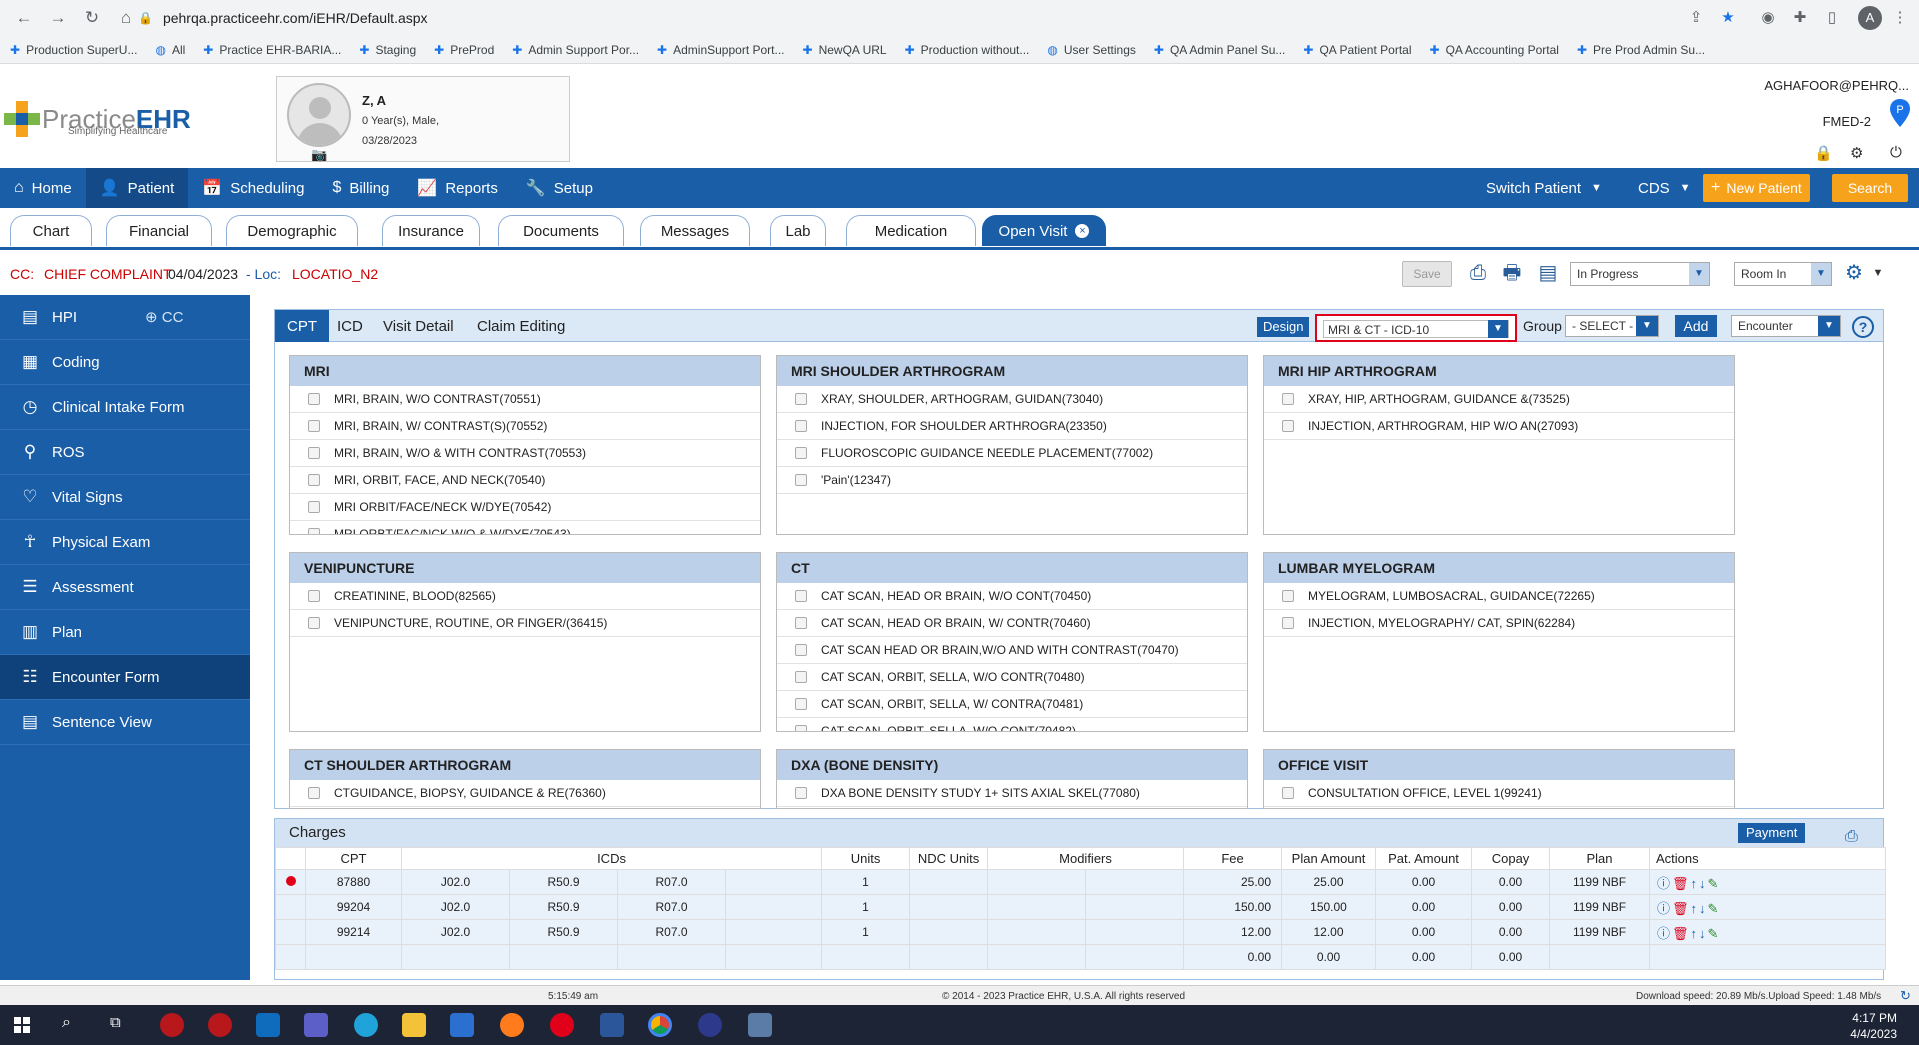  I want to click on cpt-code: 87880, so click(353, 882).